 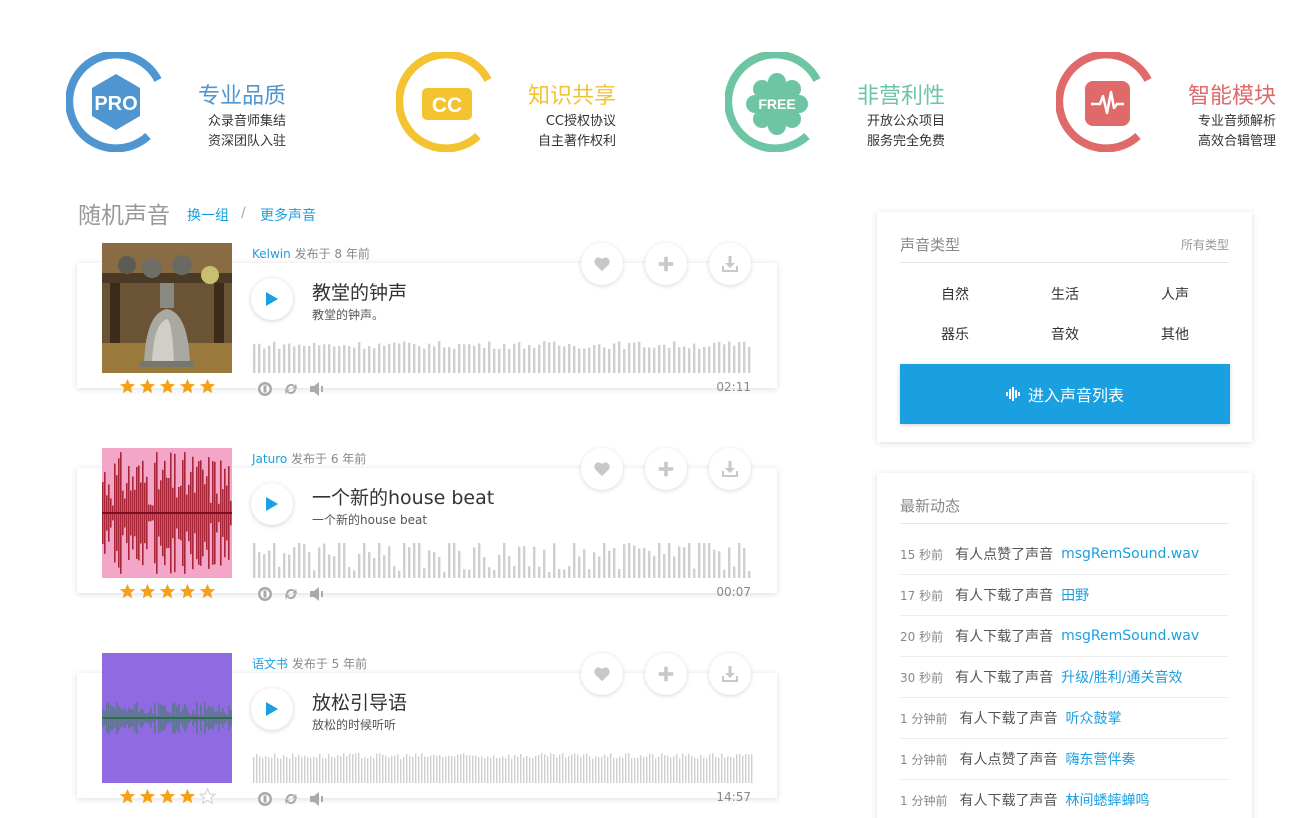 What do you see at coordinates (1065, 334) in the screenshot?
I see `category-effects: 音效` at bounding box center [1065, 334].